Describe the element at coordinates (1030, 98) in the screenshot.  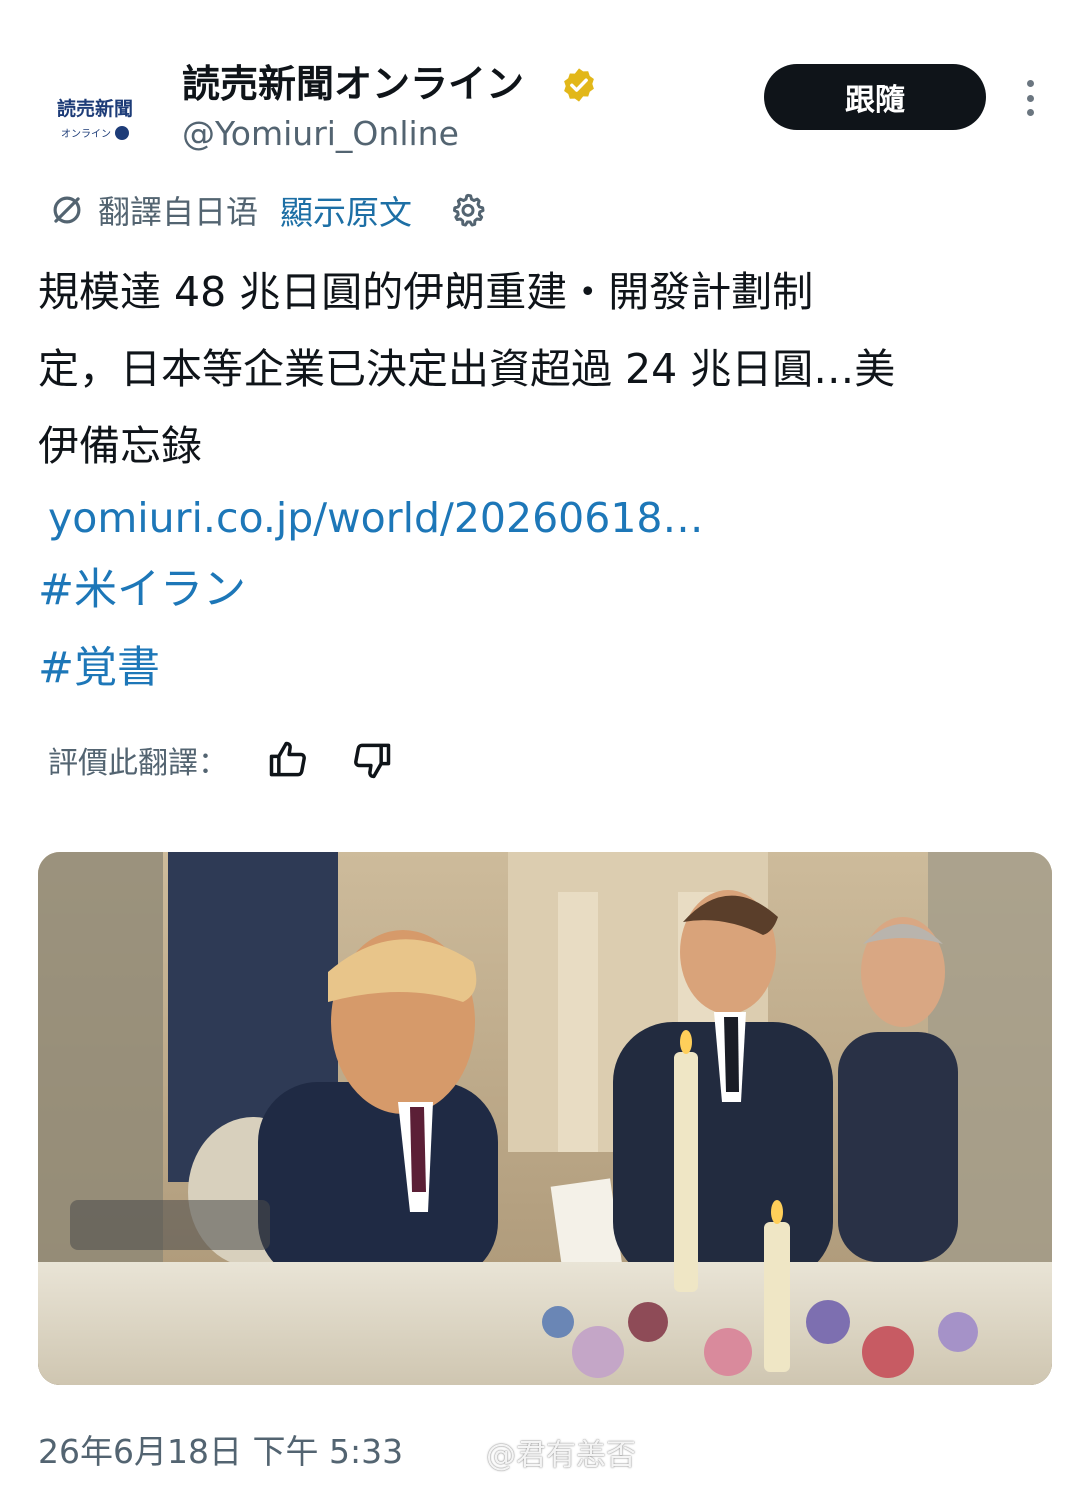
I see `more-options-icon` at that location.